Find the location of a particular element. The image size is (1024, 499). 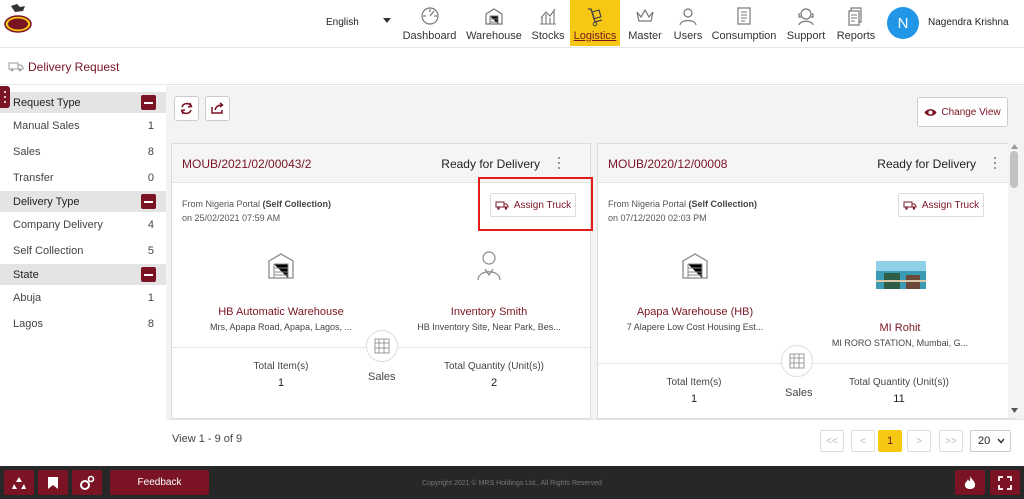

assign-truck-button: Assign Truck is located at coordinates (941, 205).